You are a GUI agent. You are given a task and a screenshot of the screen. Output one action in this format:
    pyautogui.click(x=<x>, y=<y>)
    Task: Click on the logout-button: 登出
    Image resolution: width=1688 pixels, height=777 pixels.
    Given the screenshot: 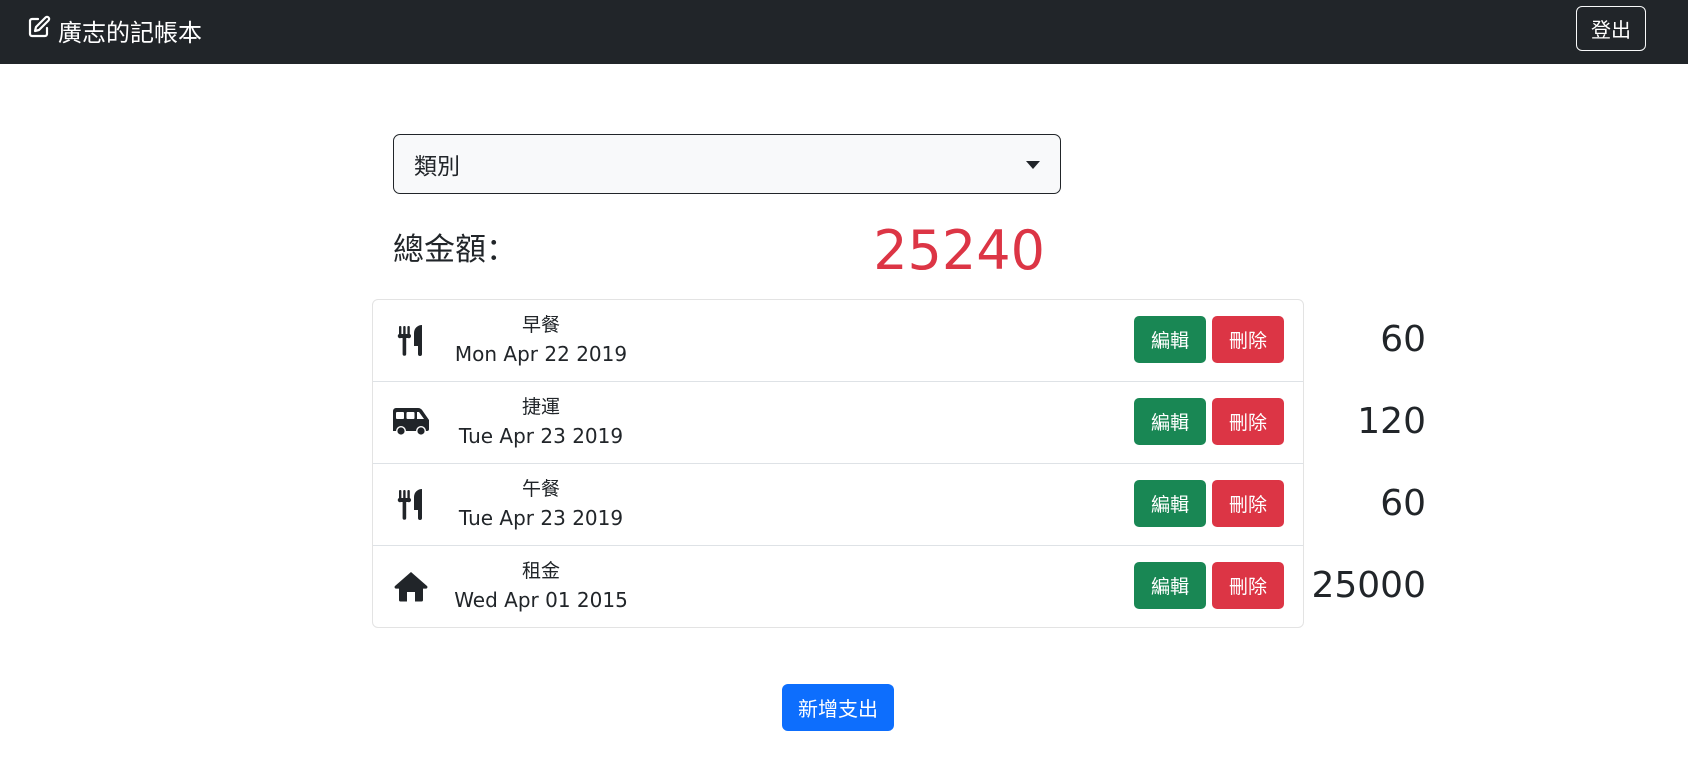 What is the action you would take?
    pyautogui.click(x=1611, y=28)
    